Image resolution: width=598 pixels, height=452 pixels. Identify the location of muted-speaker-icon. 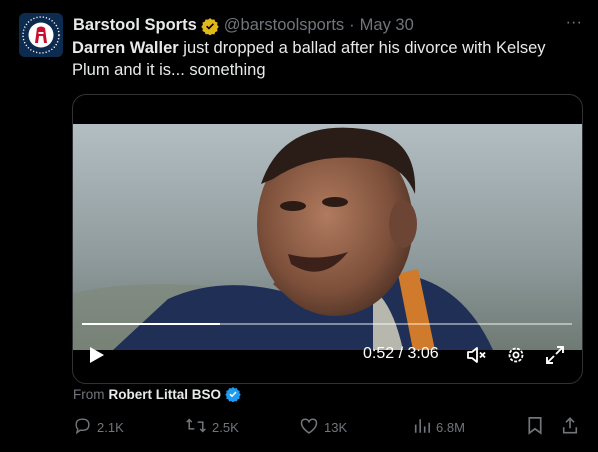
(477, 355).